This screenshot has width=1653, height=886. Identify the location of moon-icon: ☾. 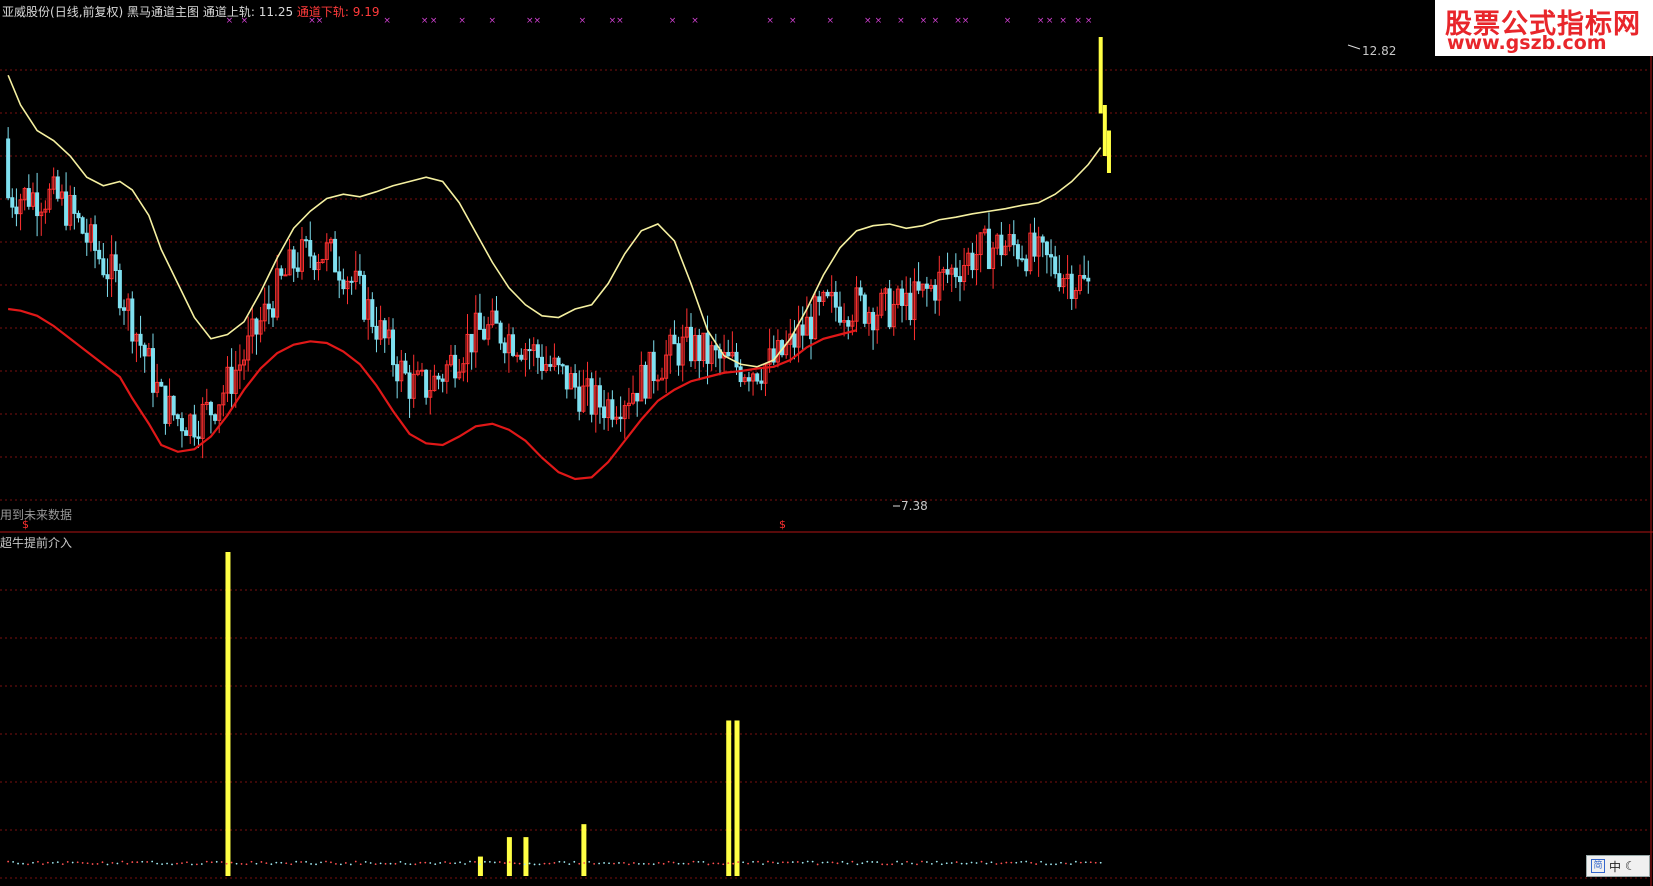
(1630, 866).